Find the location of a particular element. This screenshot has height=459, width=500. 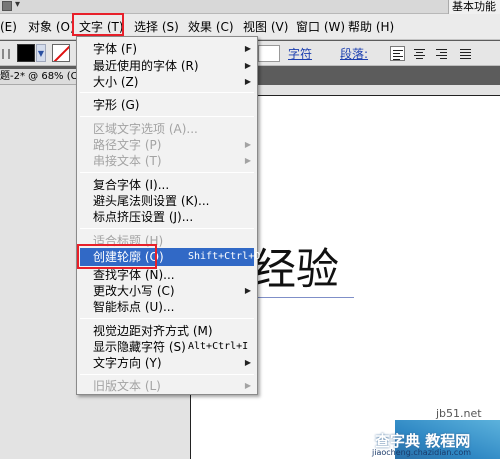

menu-item-glyphs: 字形 (G) is located at coordinates (167, 105).